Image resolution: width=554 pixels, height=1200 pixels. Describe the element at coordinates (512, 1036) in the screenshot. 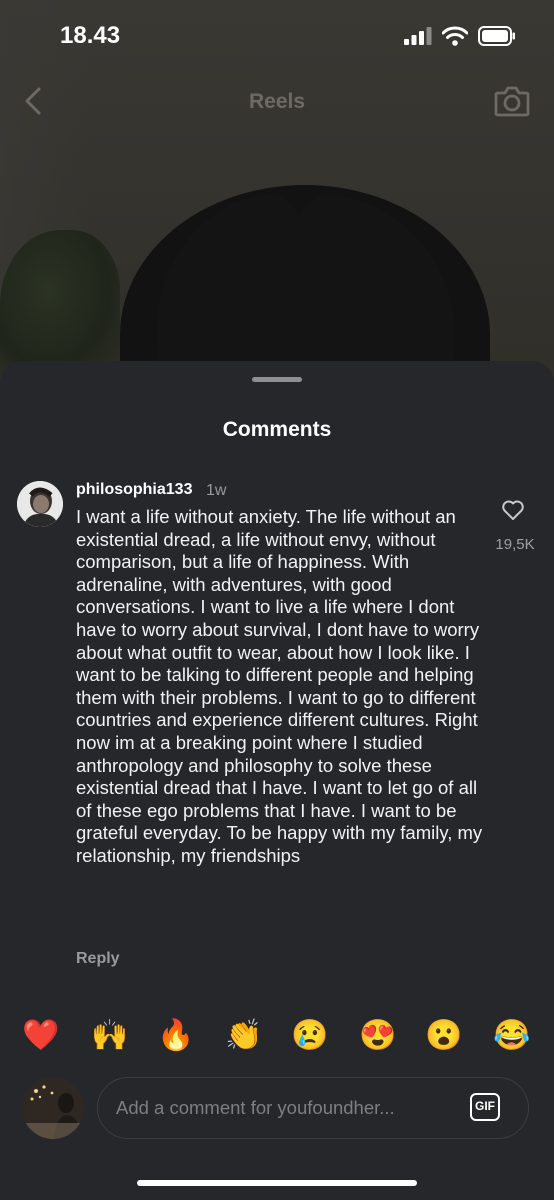

I see `emoji-laughing: 😂` at that location.